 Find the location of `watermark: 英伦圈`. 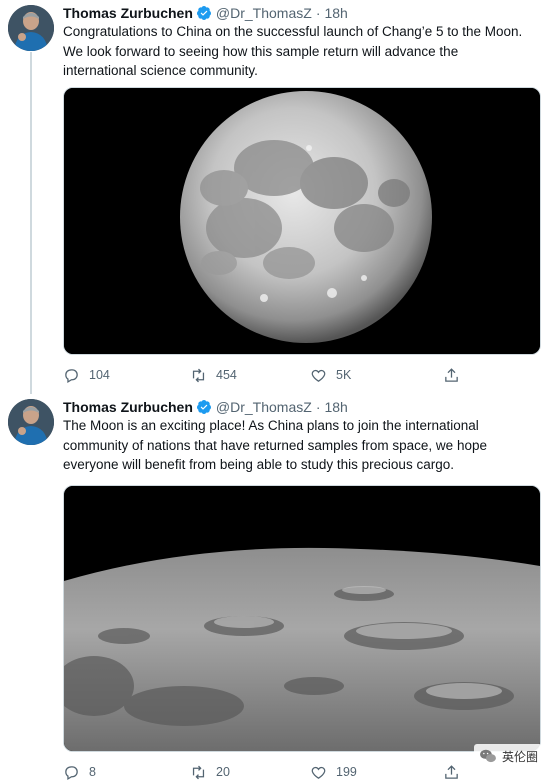

watermark: 英伦圈 is located at coordinates (507, 756).